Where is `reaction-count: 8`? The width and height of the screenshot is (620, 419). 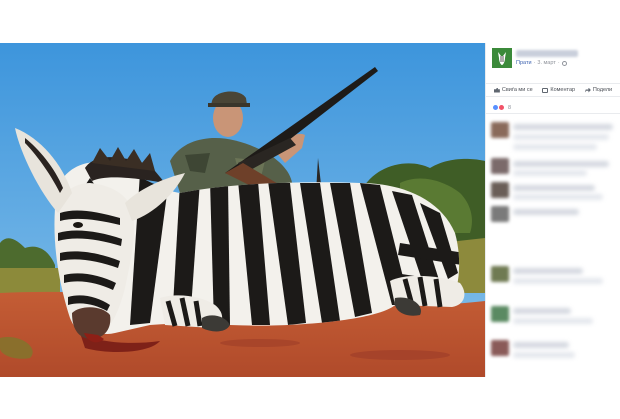
reaction-count: 8 is located at coordinates (510, 107).